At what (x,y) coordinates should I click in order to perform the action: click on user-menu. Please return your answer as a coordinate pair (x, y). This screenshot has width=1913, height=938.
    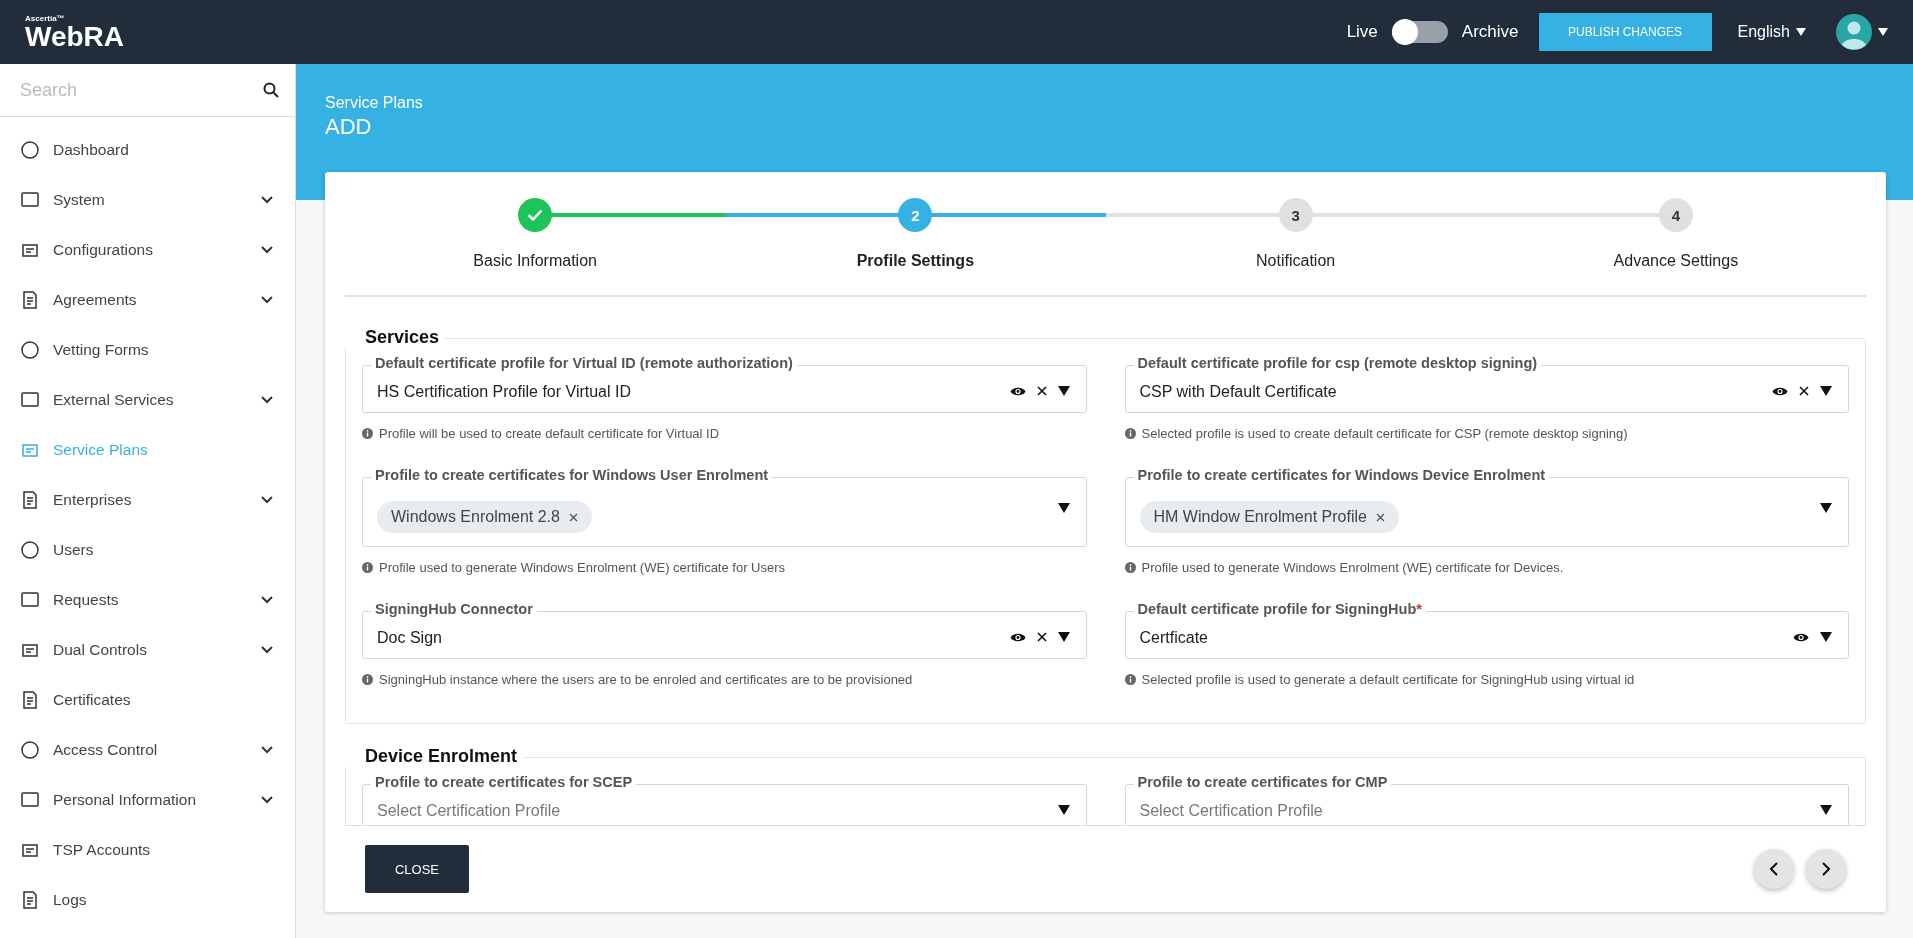
    Looking at the image, I should click on (1862, 32).